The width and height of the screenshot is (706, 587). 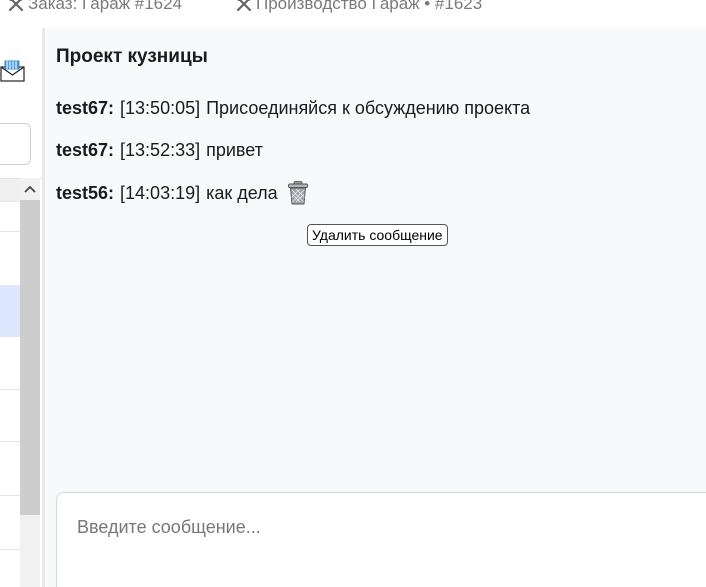 I want to click on message-author: test56:, so click(x=85, y=192).